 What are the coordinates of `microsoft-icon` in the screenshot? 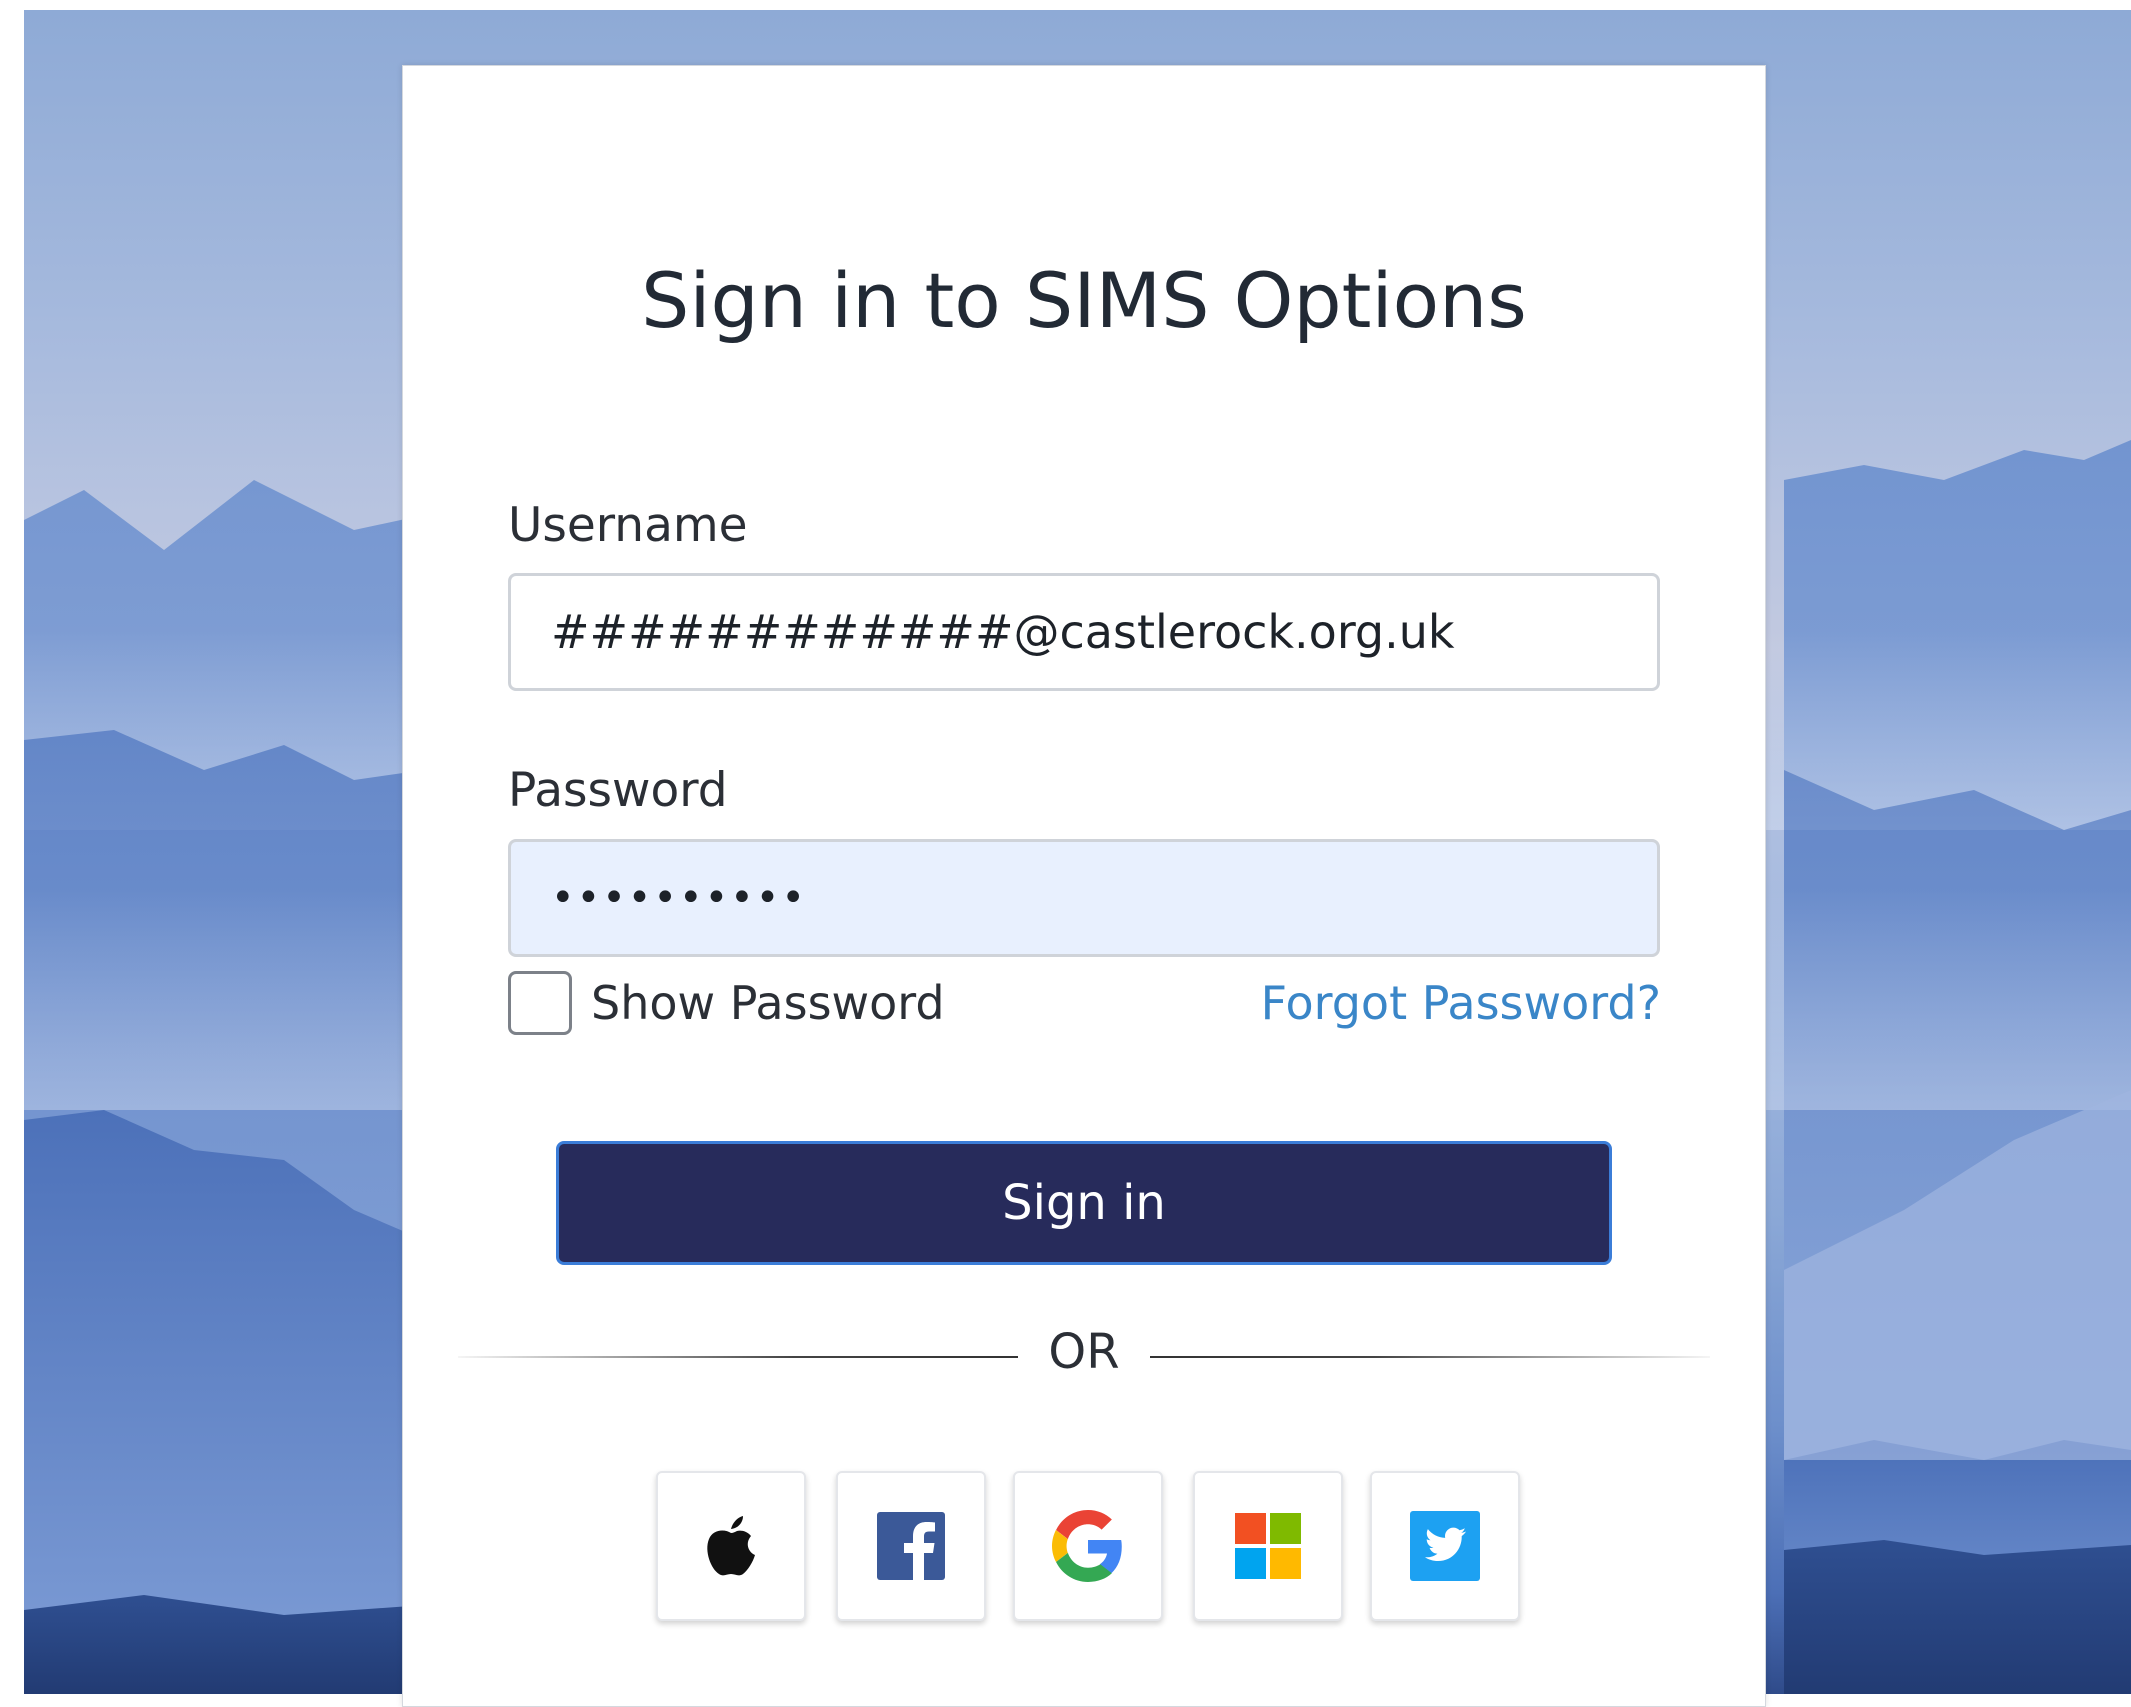 It's located at (1268, 1546).